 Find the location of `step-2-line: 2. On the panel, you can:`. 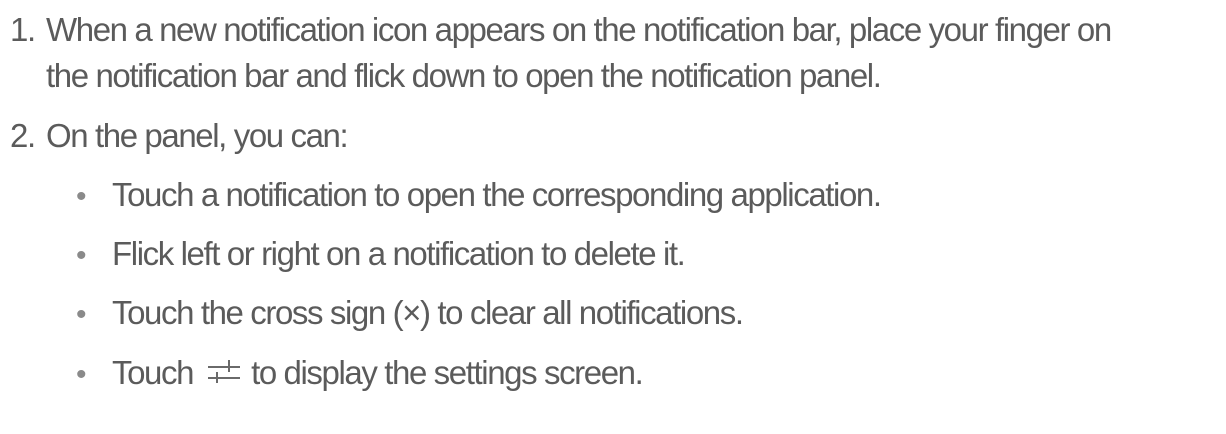

step-2-line: 2. On the panel, you can: is located at coordinates (179, 136).